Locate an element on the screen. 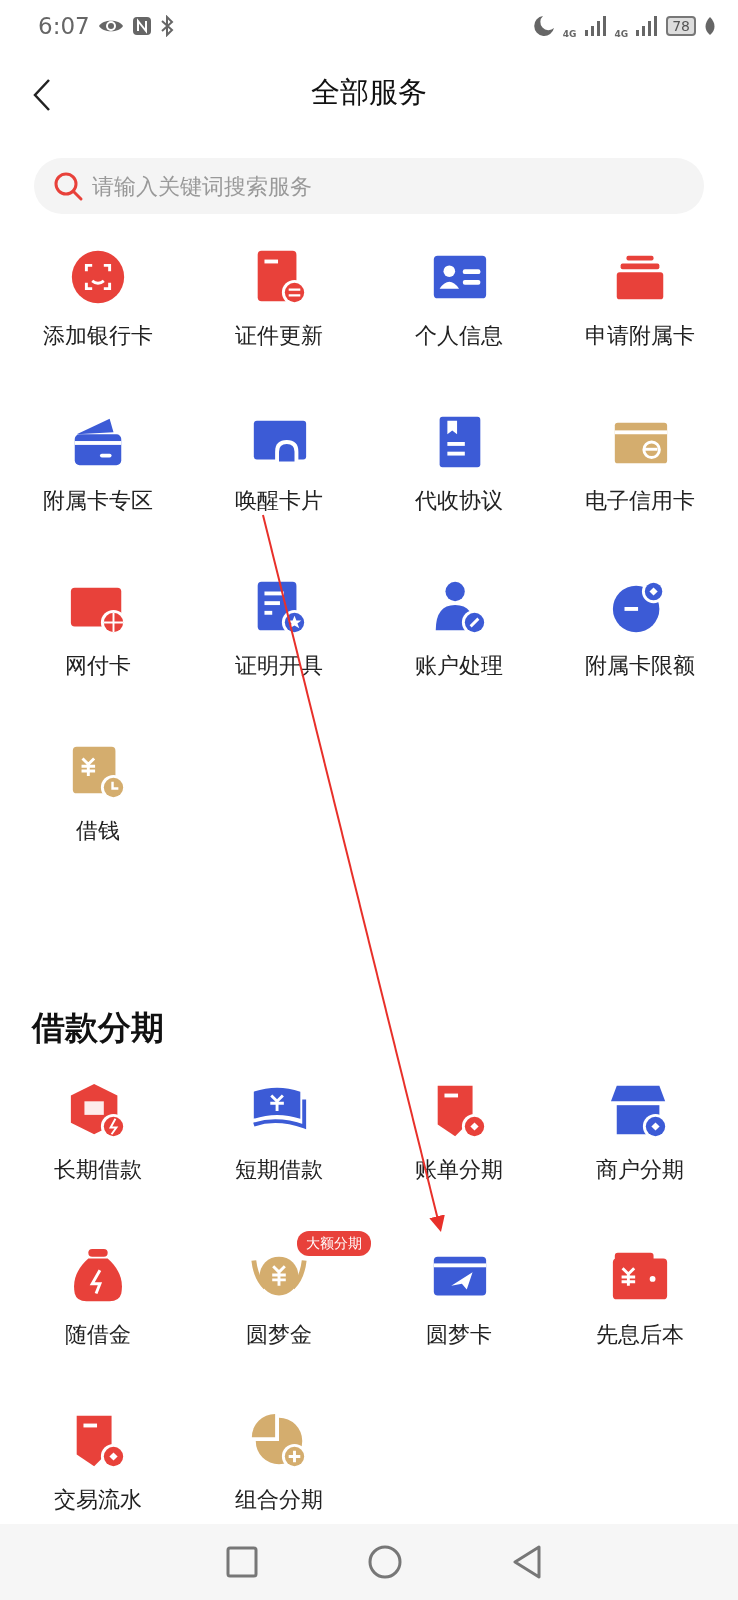  service-label: 个人信息 is located at coordinates (459, 336).